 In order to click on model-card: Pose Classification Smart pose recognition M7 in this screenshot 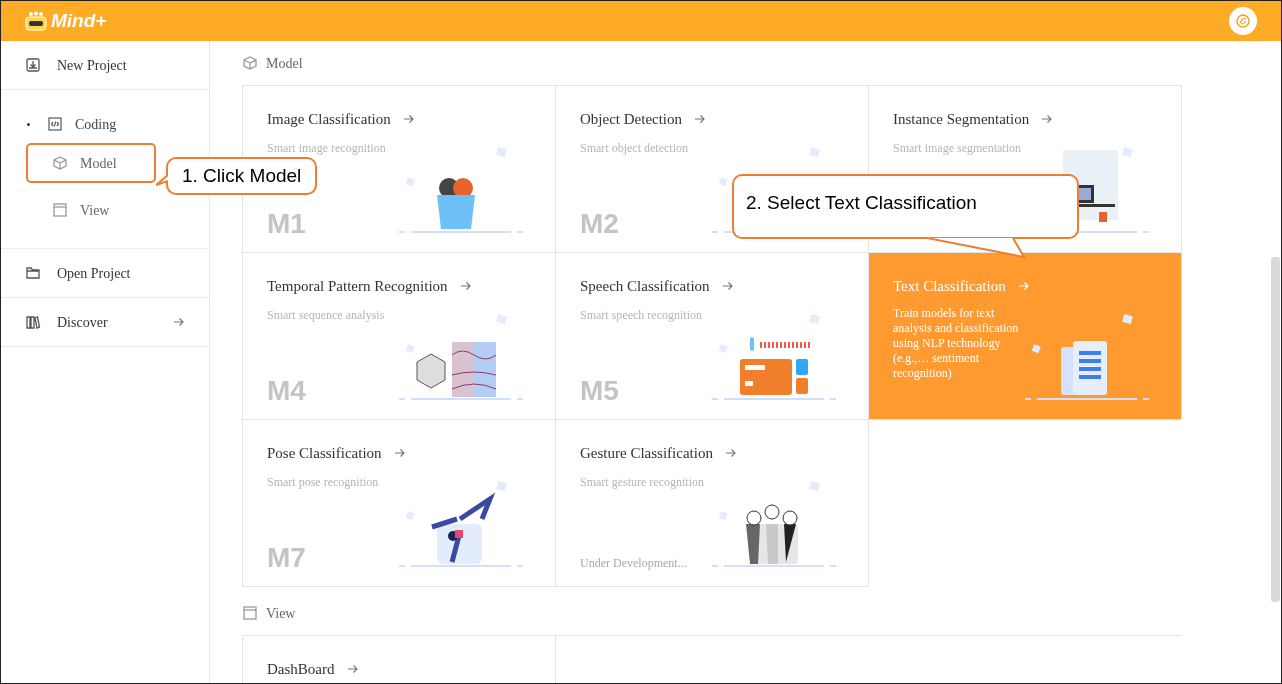, I will do `click(399, 503)`.